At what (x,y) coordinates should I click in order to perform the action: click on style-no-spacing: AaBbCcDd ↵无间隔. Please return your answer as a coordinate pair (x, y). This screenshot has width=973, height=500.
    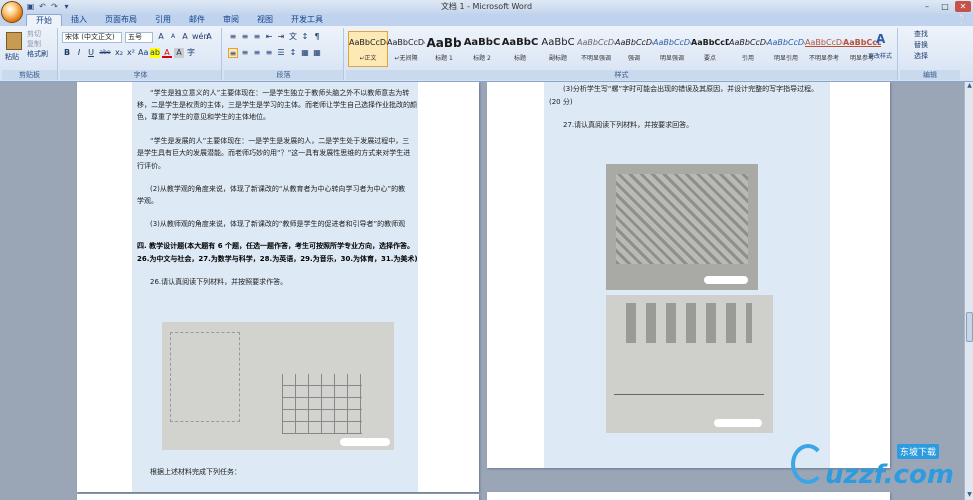
    Looking at the image, I should click on (406, 49).